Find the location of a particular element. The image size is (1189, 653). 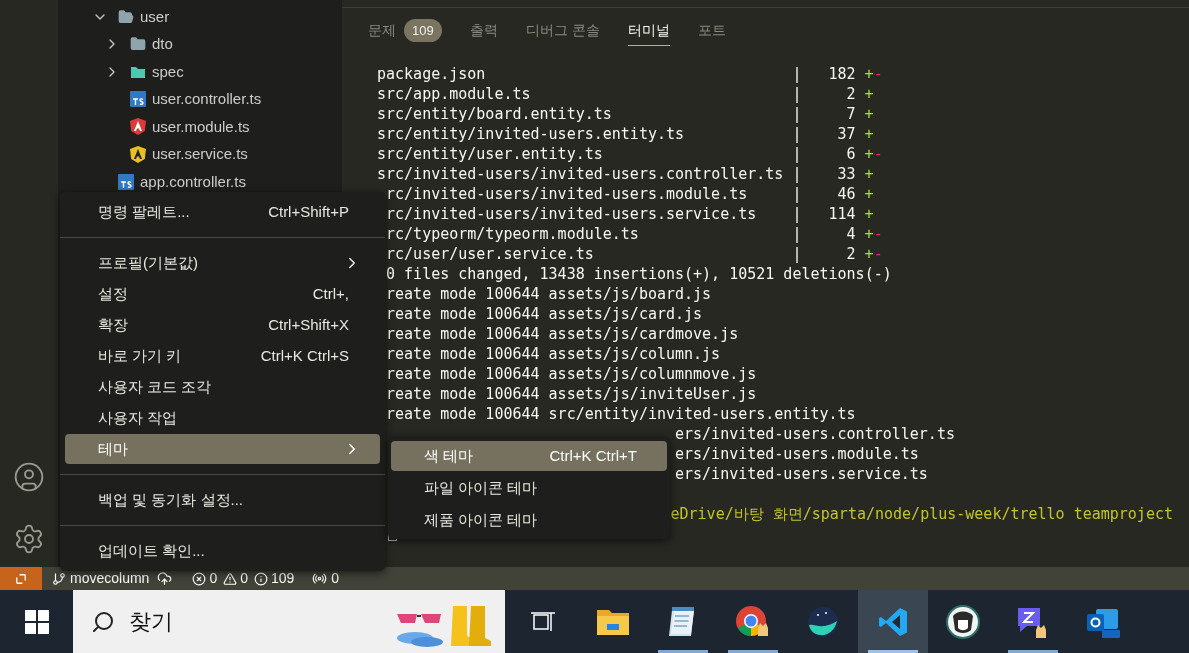

windows-icon is located at coordinates (36, 621).